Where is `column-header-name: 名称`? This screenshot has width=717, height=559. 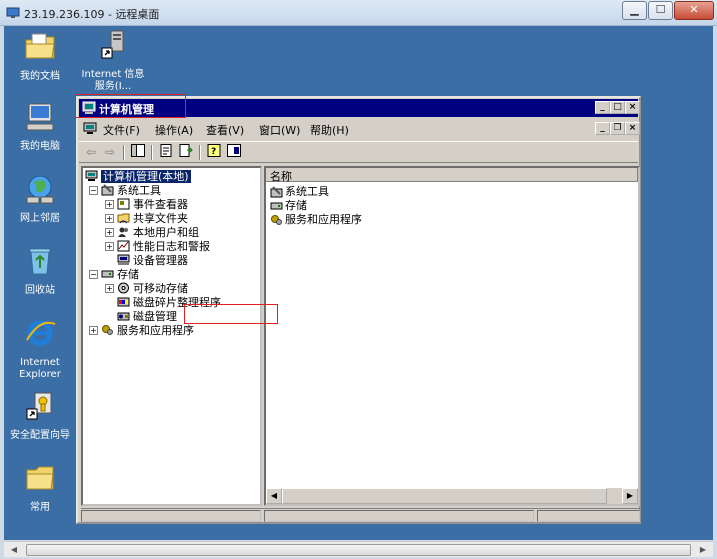 column-header-name: 名称 is located at coordinates (452, 175).